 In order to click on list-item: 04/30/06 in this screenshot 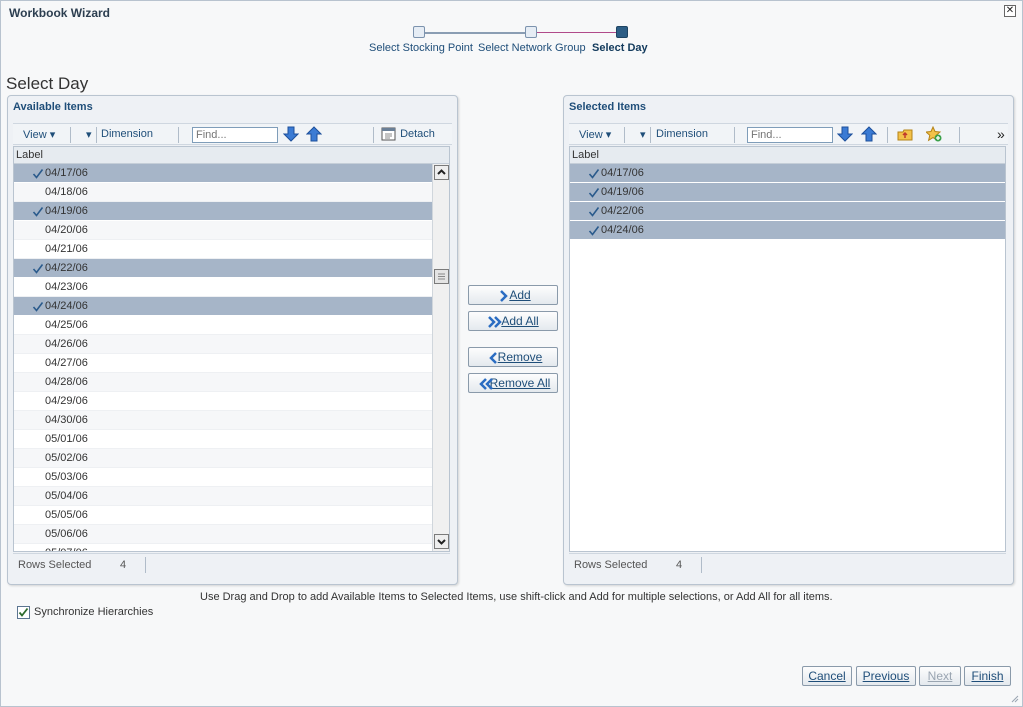, I will do `click(223, 420)`.